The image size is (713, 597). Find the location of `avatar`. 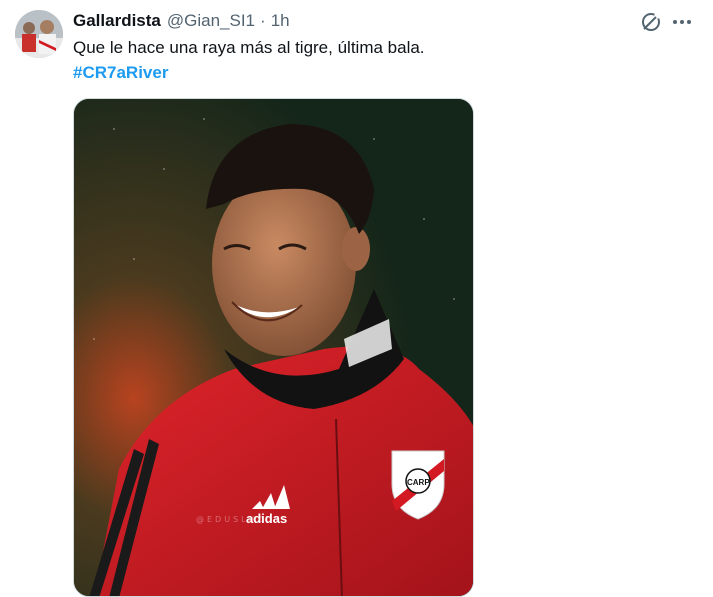

avatar is located at coordinates (39, 34).